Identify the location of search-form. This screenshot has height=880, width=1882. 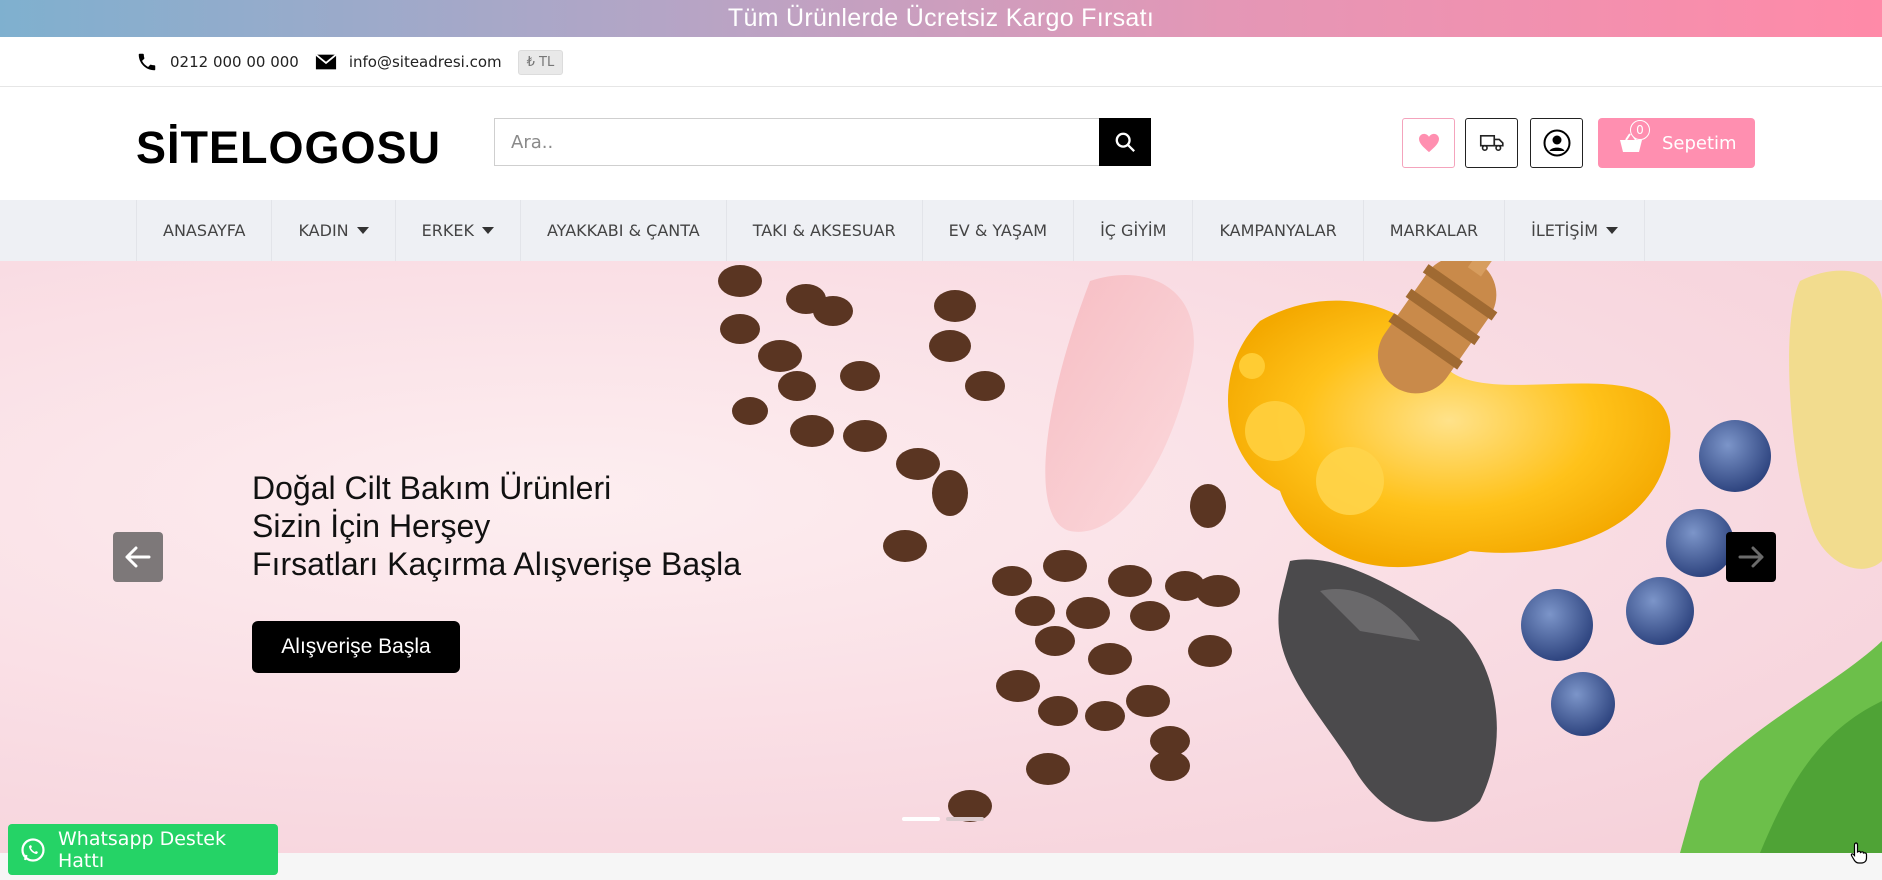
(822, 142).